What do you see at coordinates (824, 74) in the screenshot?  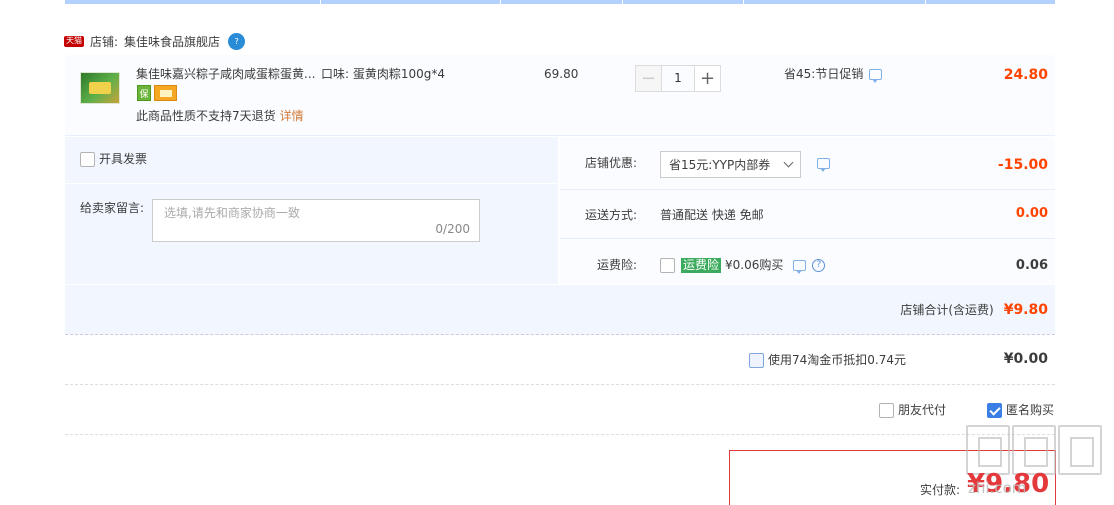 I see `promo-text: 省45:节日促销` at bounding box center [824, 74].